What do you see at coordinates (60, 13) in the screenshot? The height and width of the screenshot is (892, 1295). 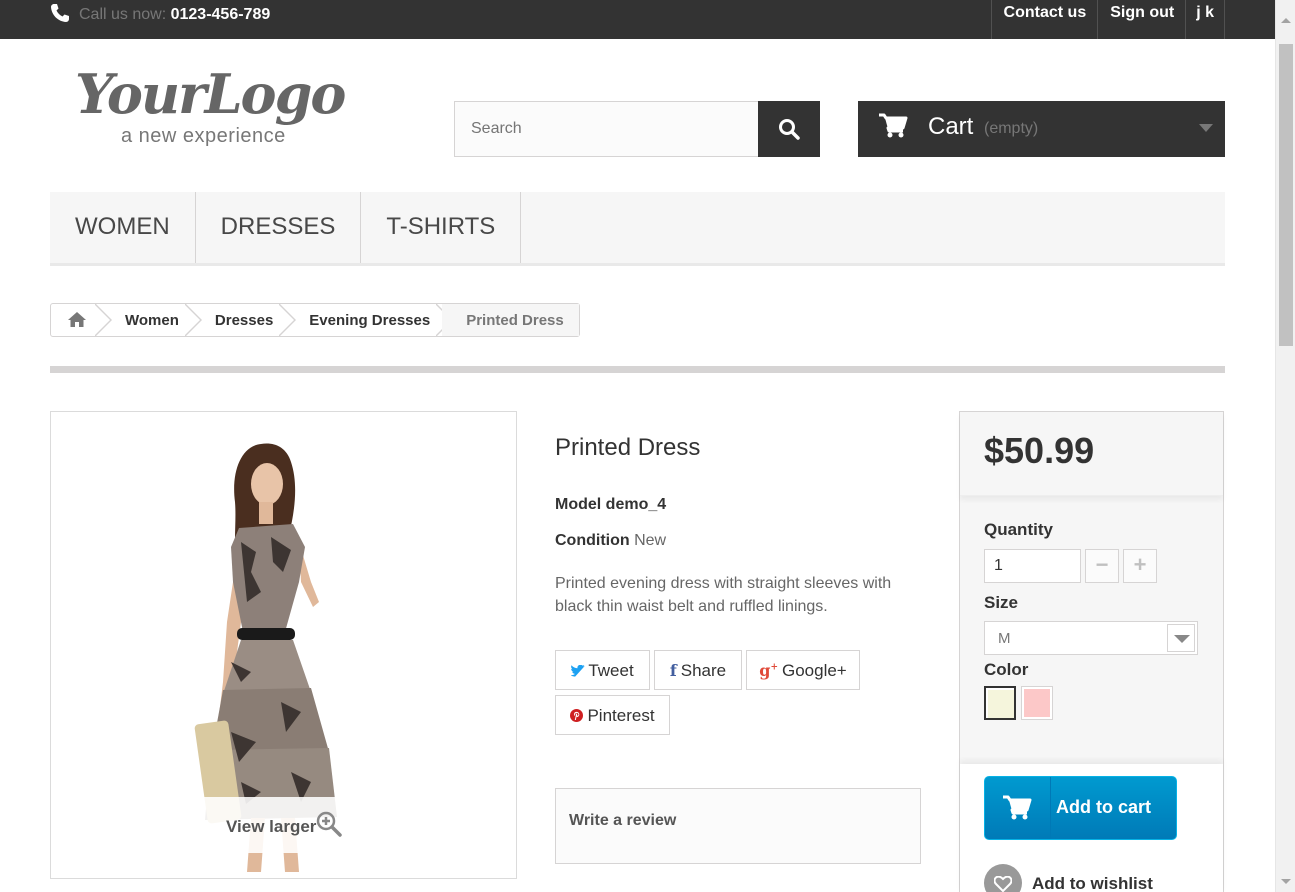 I see `phone-icon` at bounding box center [60, 13].